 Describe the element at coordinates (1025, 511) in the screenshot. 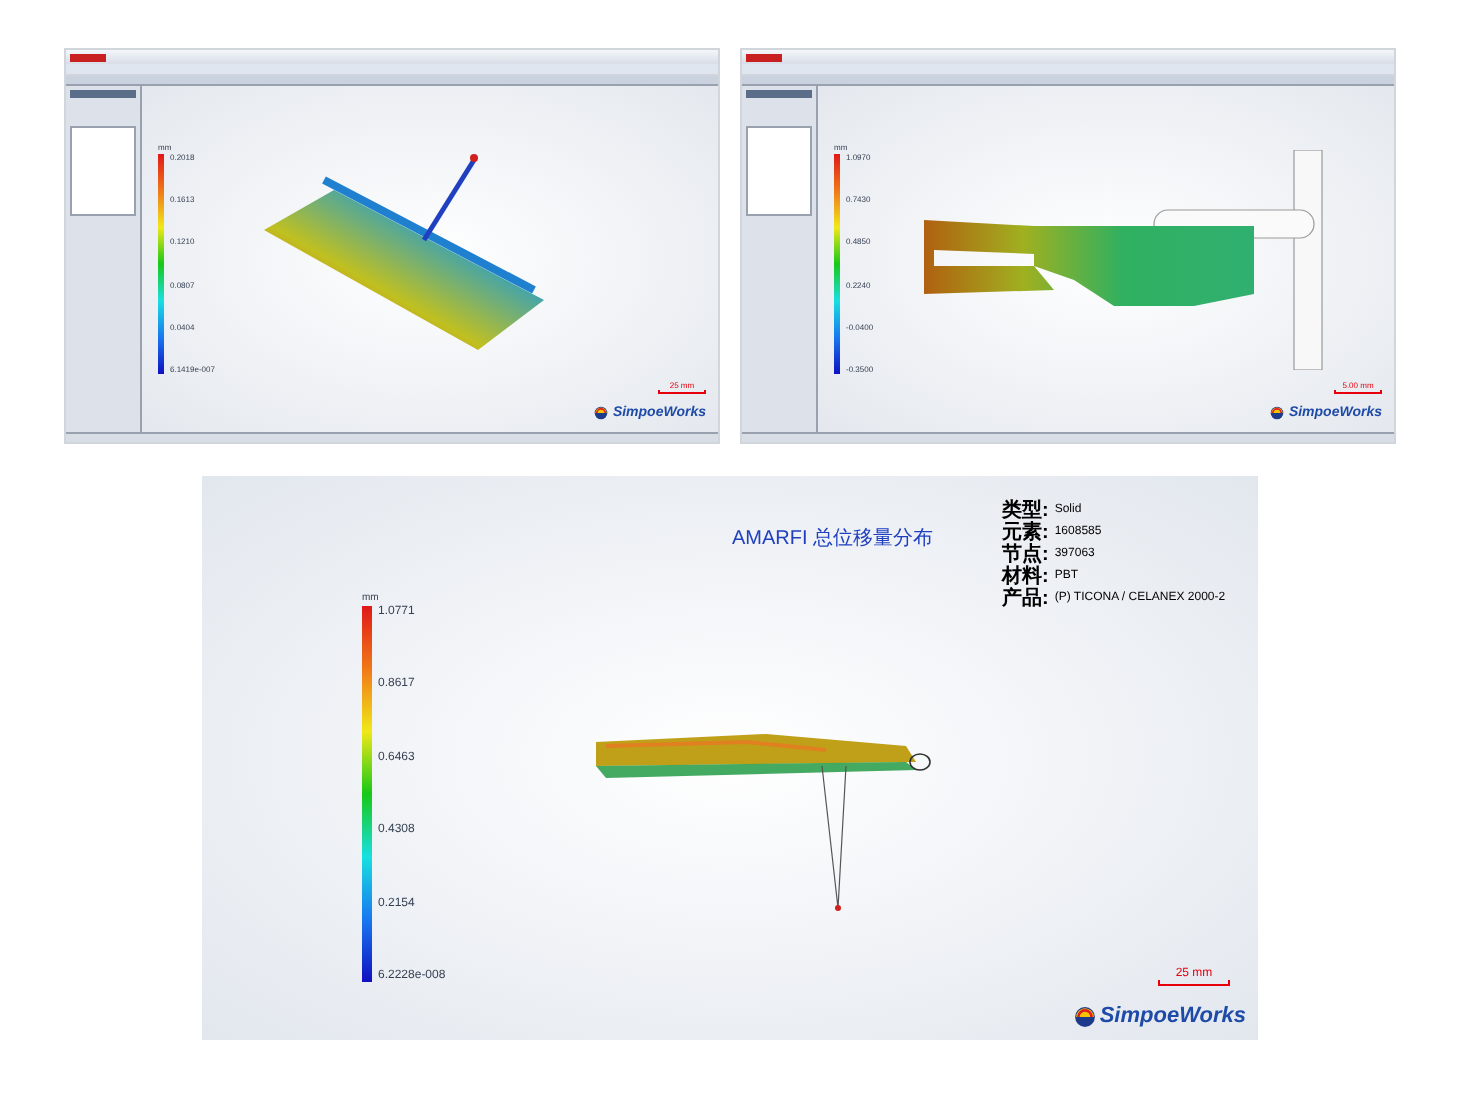

I see `info-label: 类型:` at that location.